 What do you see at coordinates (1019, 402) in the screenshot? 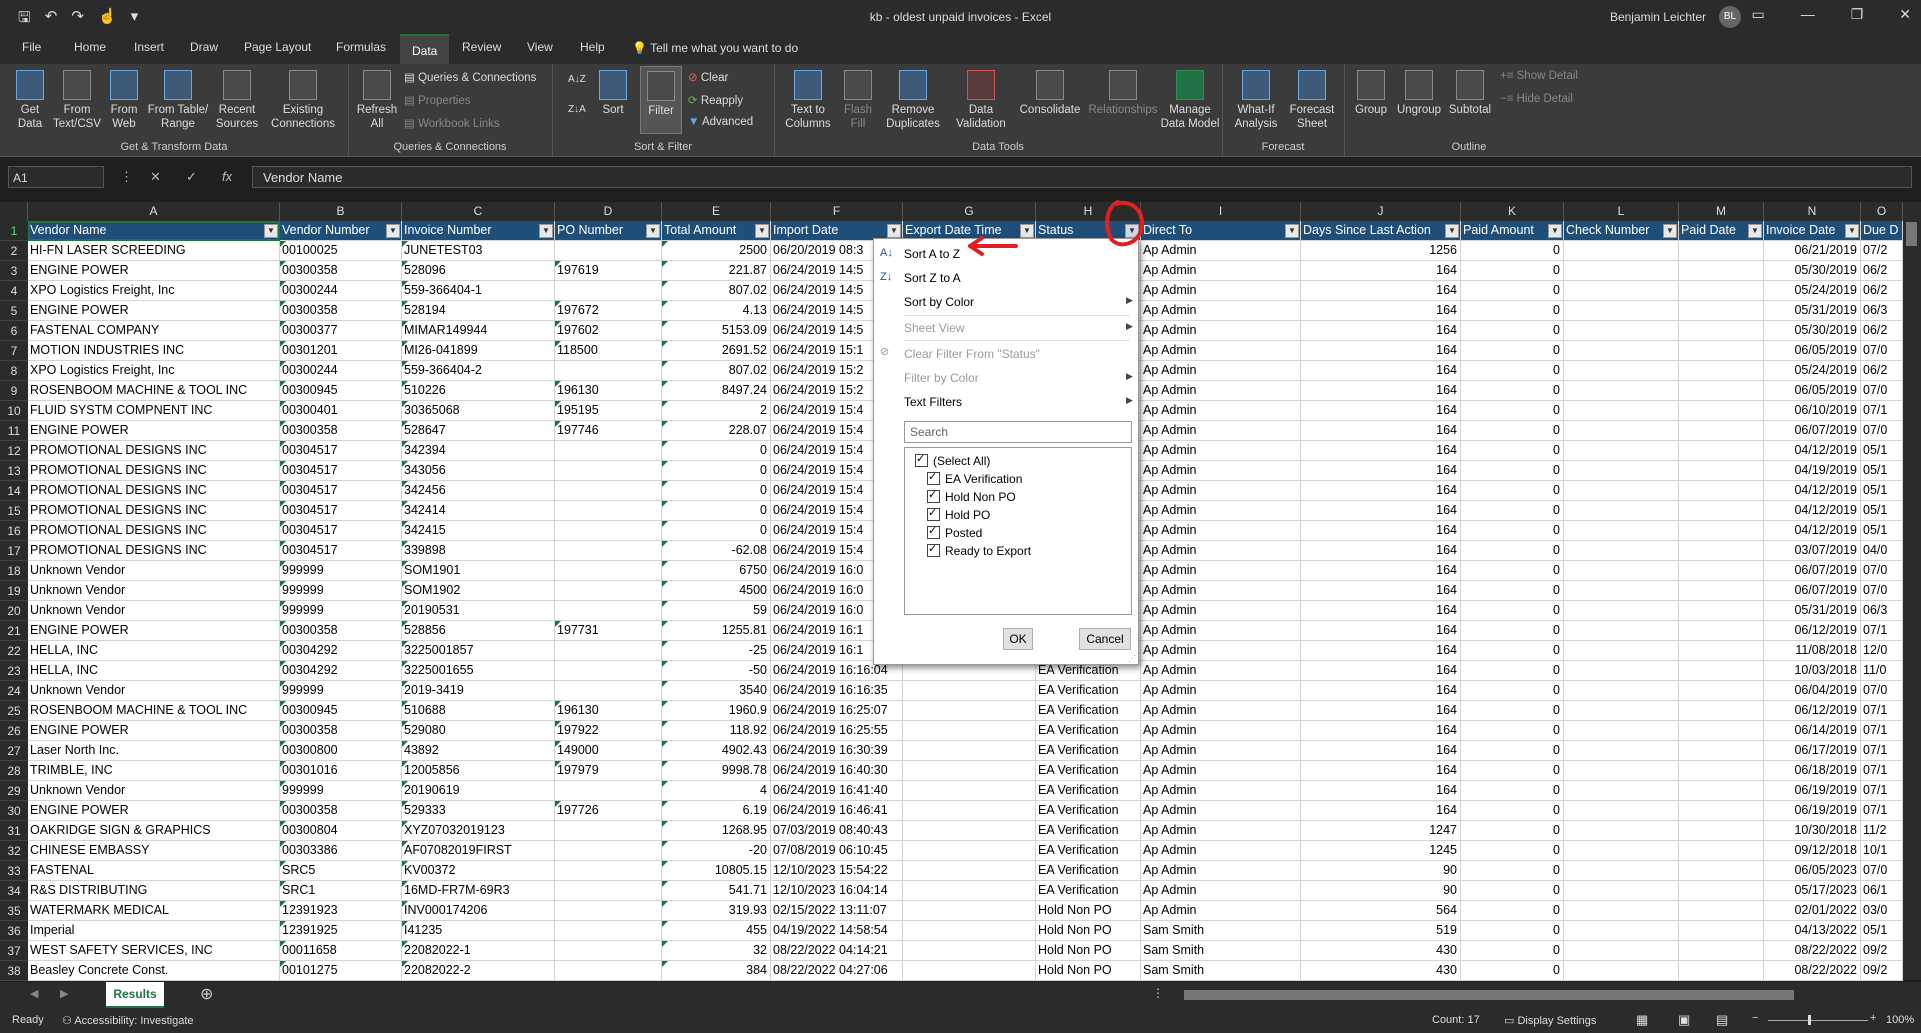
I see `text-filters-item: Text Filters ▶` at bounding box center [1019, 402].